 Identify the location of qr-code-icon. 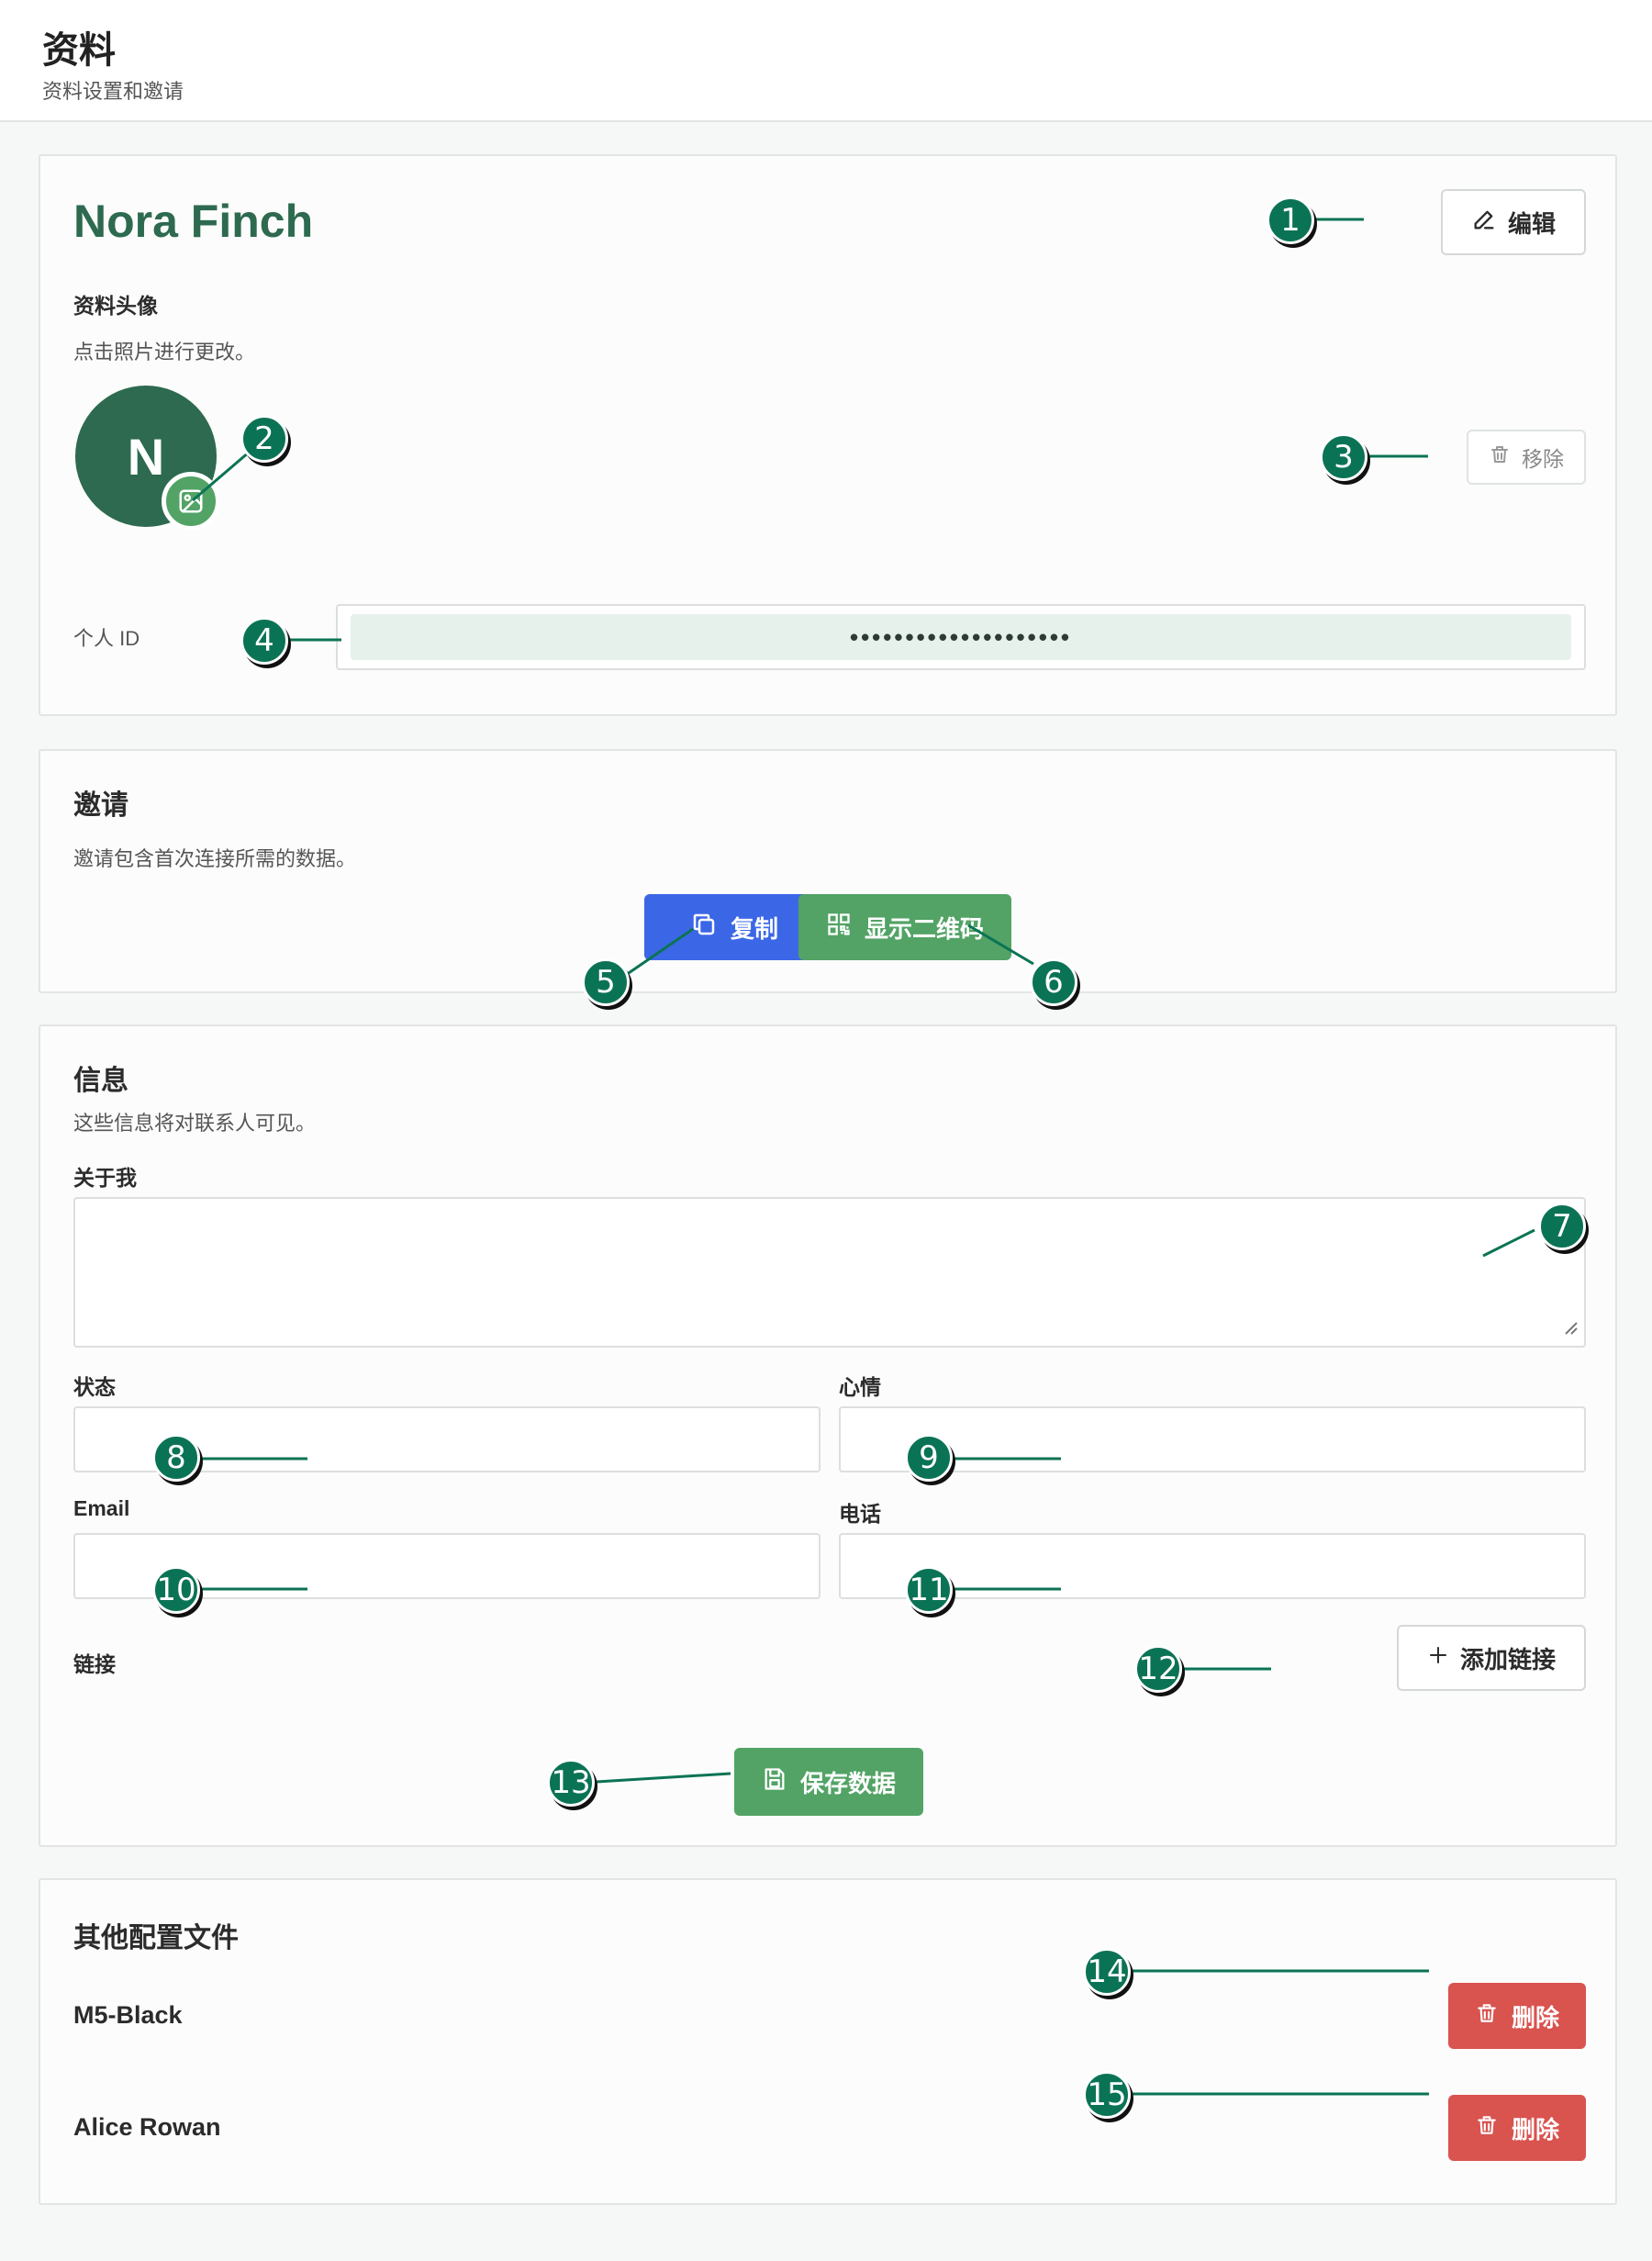
(839, 928).